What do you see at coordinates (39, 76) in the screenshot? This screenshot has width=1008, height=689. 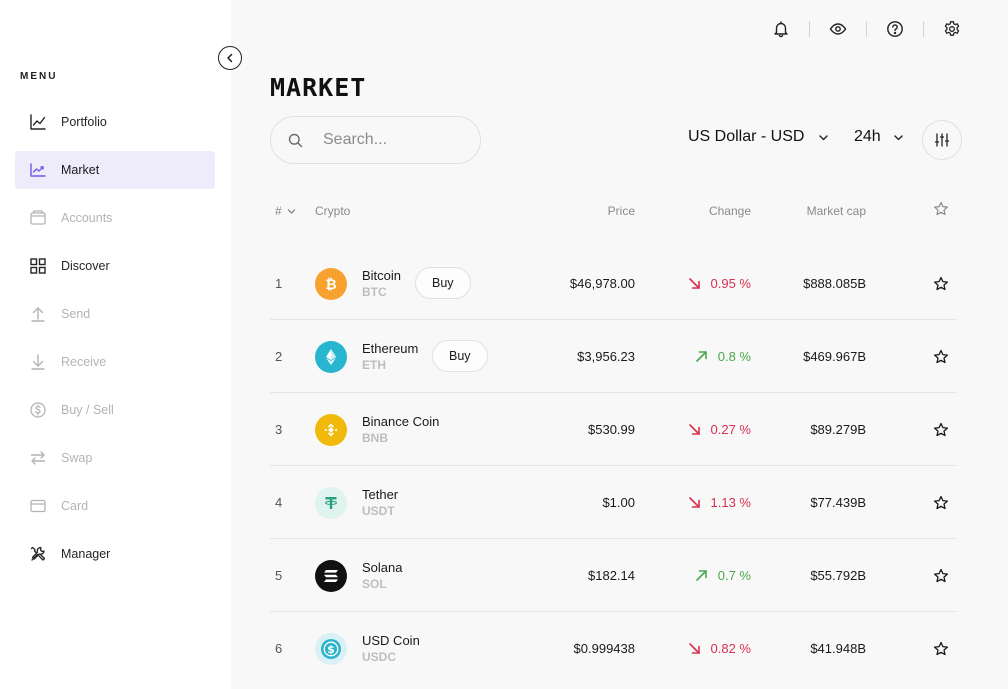 I see `menu-title: MENU` at bounding box center [39, 76].